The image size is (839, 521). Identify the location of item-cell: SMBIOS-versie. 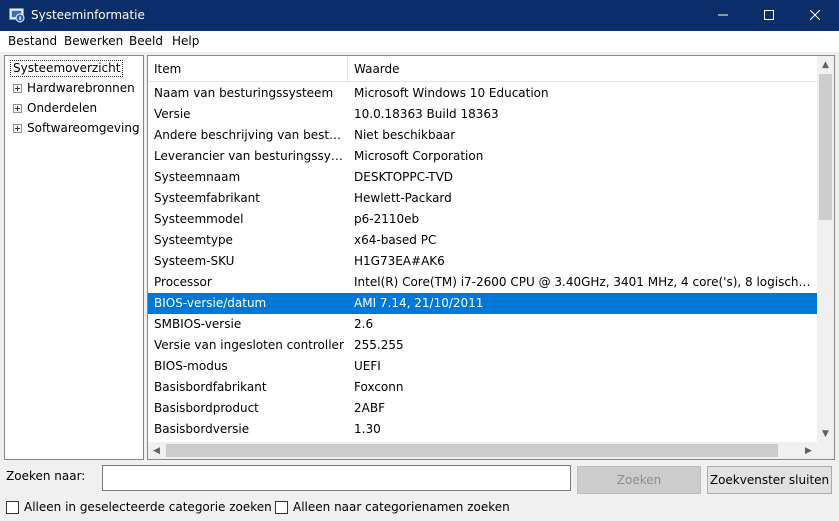
(198, 324).